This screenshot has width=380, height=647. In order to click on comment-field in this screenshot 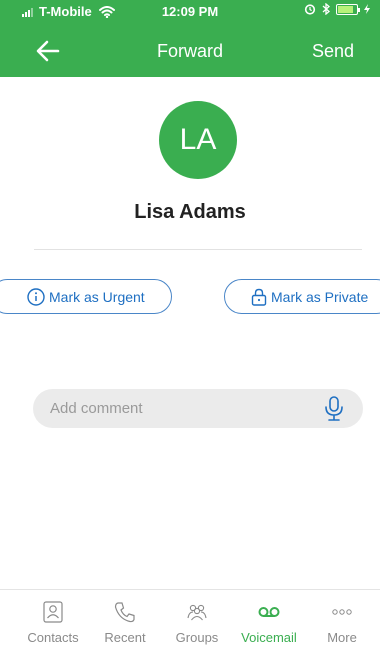, I will do `click(198, 408)`.